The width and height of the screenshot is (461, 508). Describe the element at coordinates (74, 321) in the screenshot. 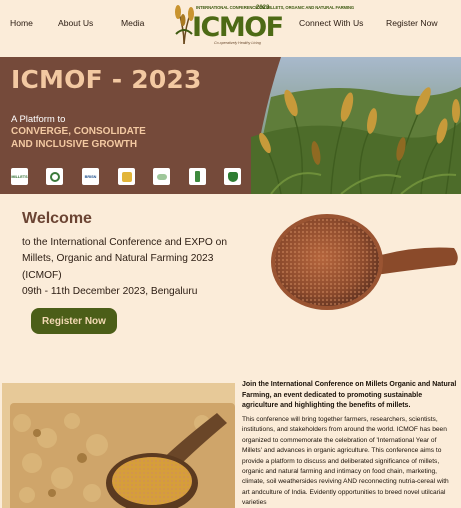

I see `register-now-button: Register Now` at that location.